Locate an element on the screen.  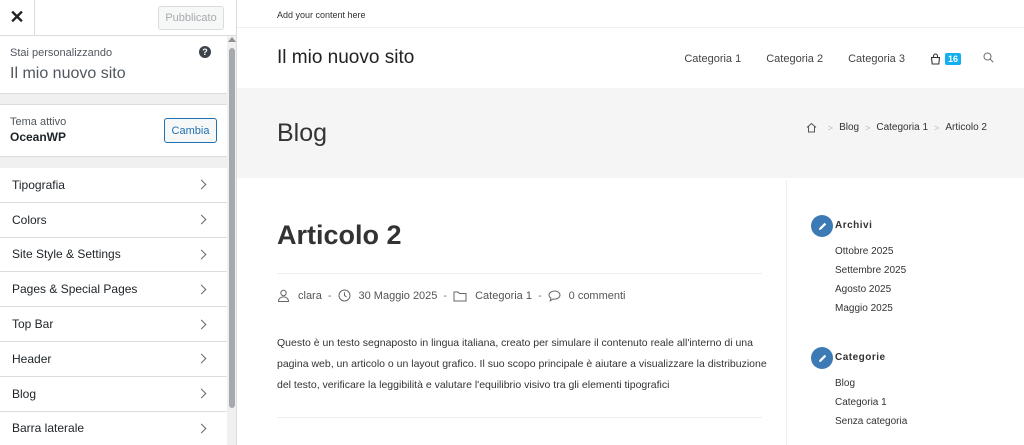
clock-icon is located at coordinates (344, 295).